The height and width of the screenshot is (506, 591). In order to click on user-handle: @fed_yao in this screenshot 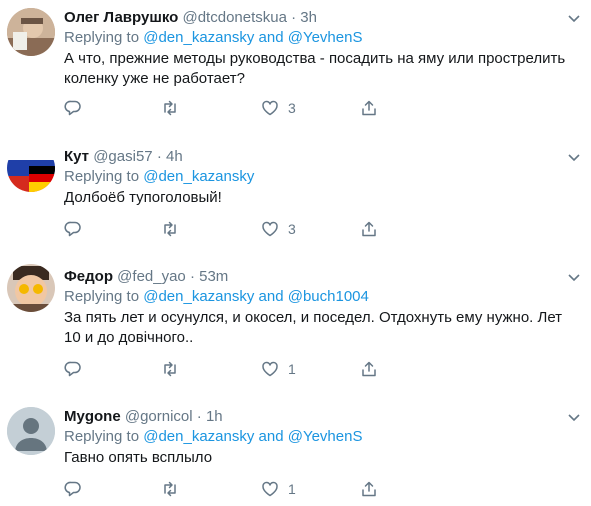, I will do `click(151, 276)`.